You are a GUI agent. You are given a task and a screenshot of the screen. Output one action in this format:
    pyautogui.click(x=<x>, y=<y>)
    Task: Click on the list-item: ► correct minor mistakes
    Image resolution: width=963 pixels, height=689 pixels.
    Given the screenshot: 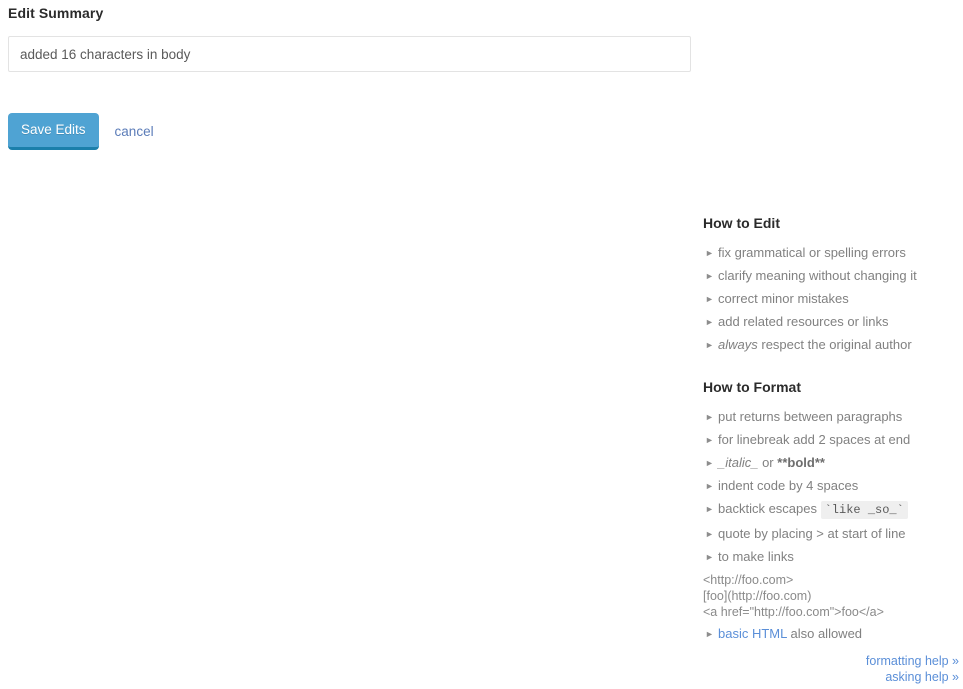 What is the action you would take?
    pyautogui.click(x=831, y=298)
    